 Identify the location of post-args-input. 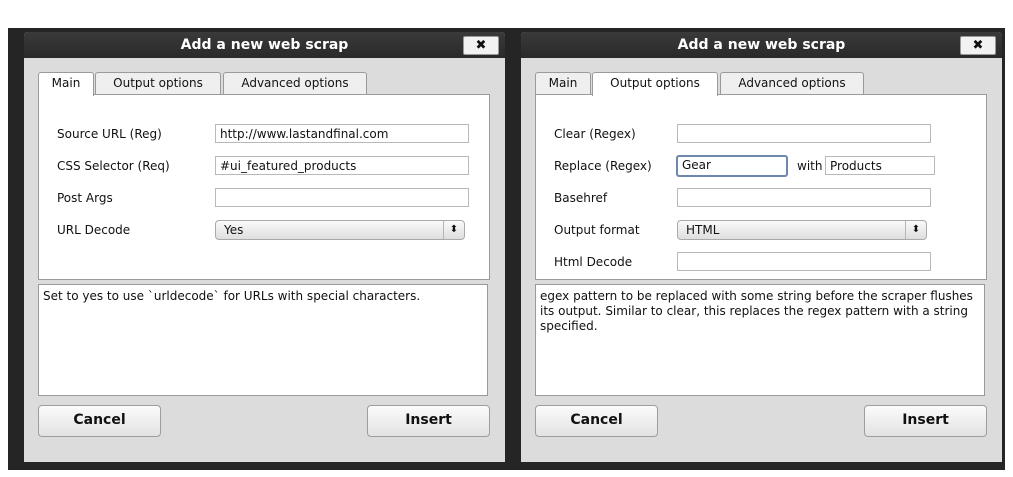
(342, 197).